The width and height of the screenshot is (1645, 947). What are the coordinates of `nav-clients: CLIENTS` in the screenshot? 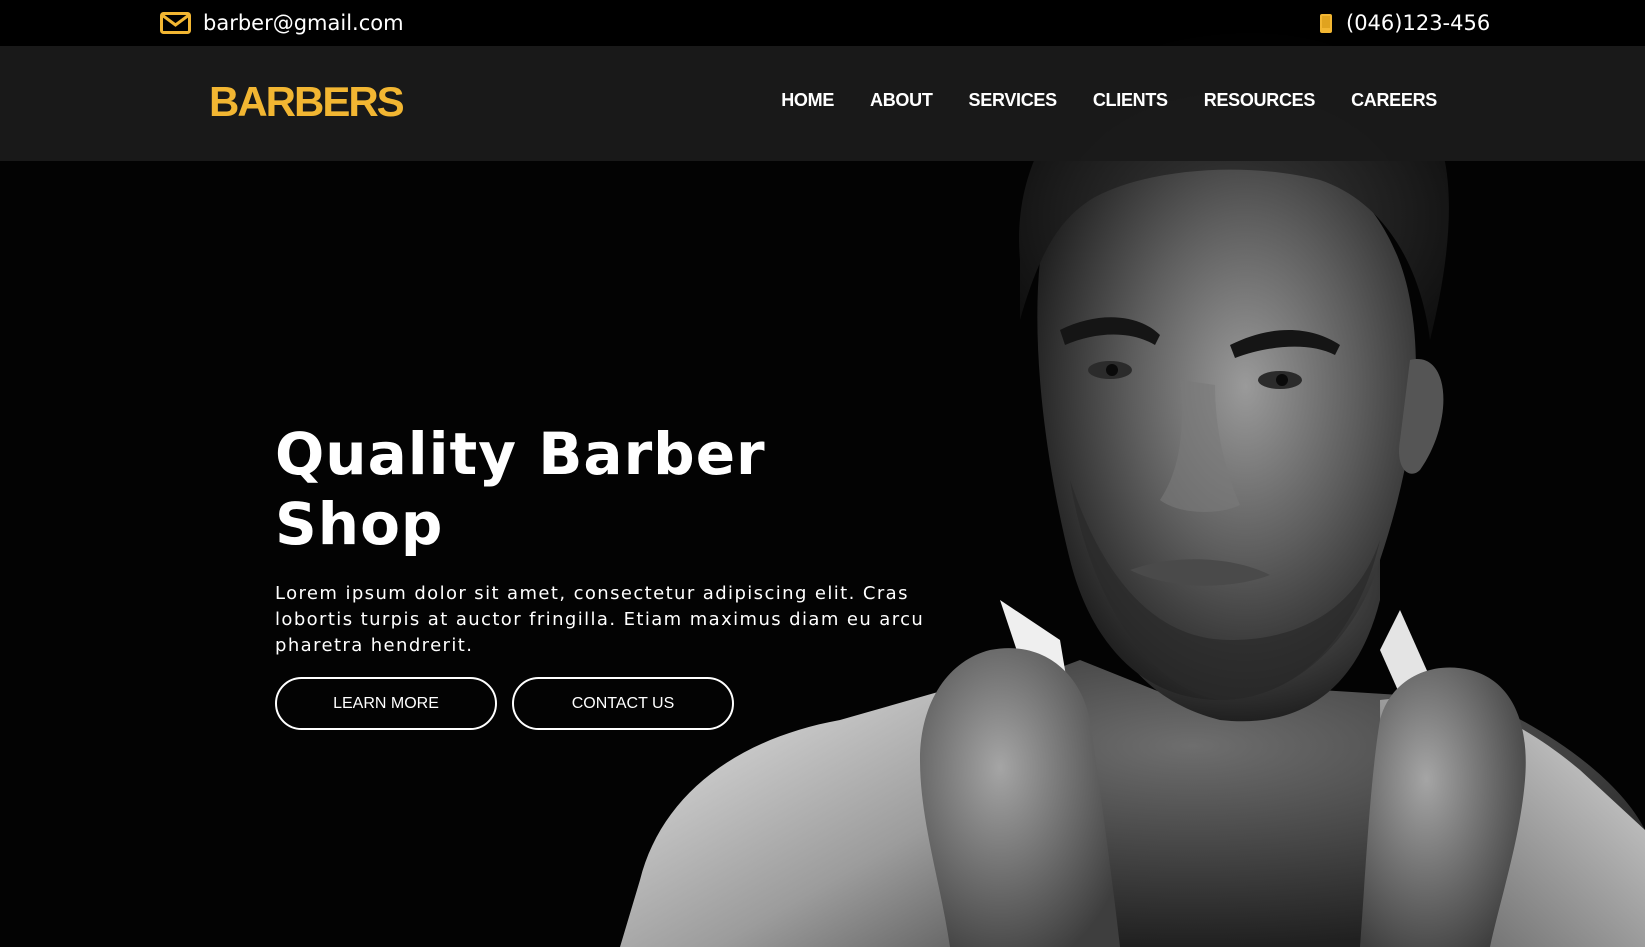 It's located at (1130, 100).